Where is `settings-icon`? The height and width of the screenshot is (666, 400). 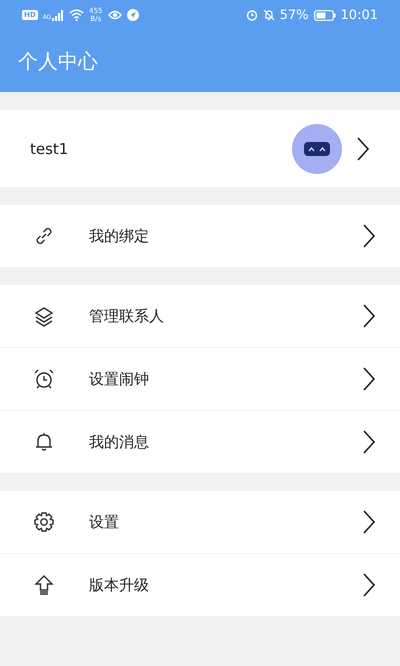 settings-icon is located at coordinates (44, 522).